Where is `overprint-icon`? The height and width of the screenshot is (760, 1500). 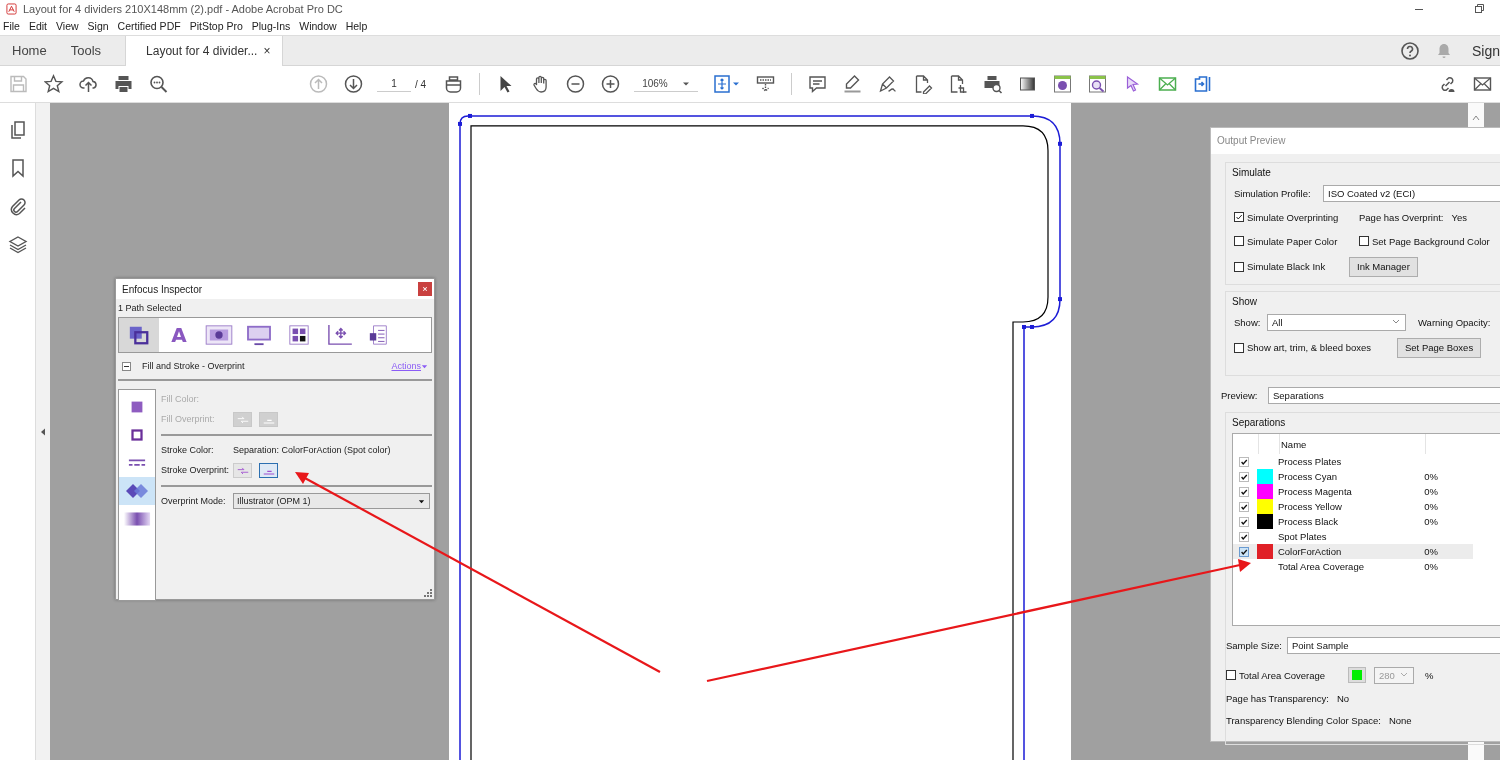 overprint-icon is located at coordinates (242, 470).